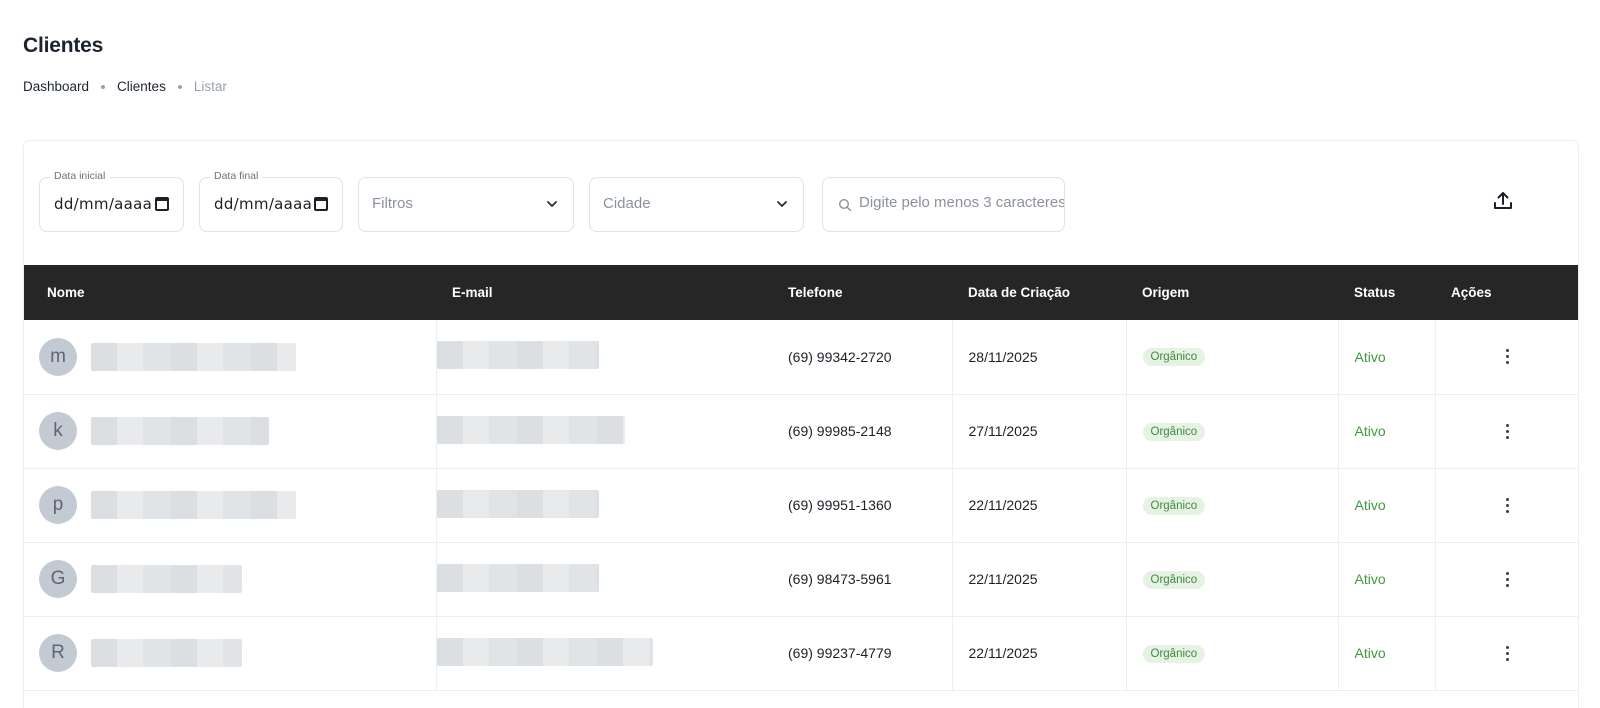 The height and width of the screenshot is (708, 1600). I want to click on start-date-label: Data inicial, so click(80, 176).